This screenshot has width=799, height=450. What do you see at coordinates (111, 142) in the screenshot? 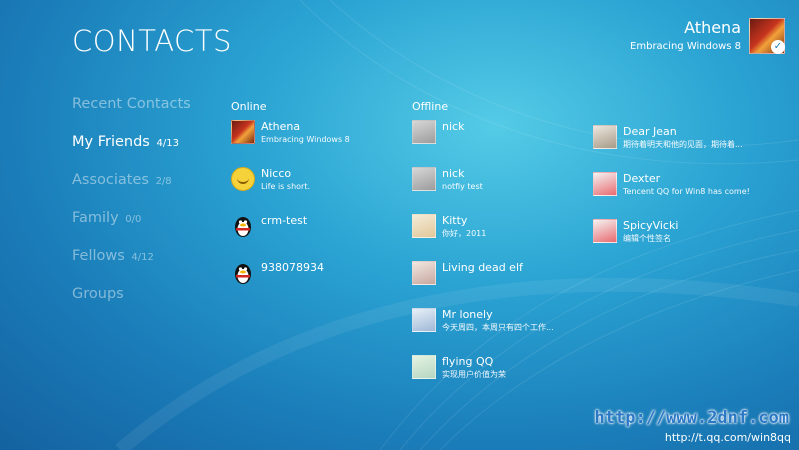
I see `group-label: My Friends` at bounding box center [111, 142].